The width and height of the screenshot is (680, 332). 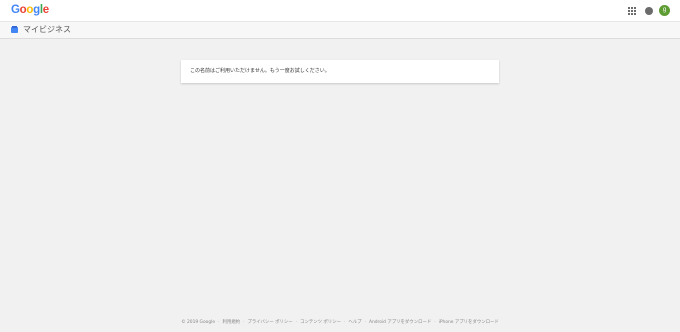 I want to click on apps-grid-icon, so click(x=632, y=11).